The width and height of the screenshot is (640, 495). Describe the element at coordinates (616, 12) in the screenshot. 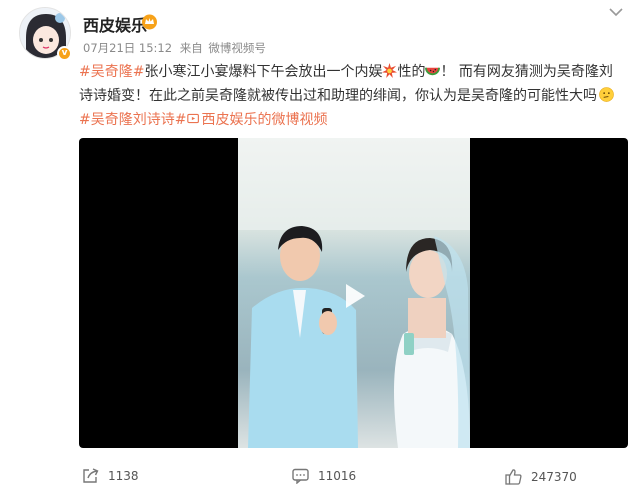

I see `chevron-down-icon` at that location.